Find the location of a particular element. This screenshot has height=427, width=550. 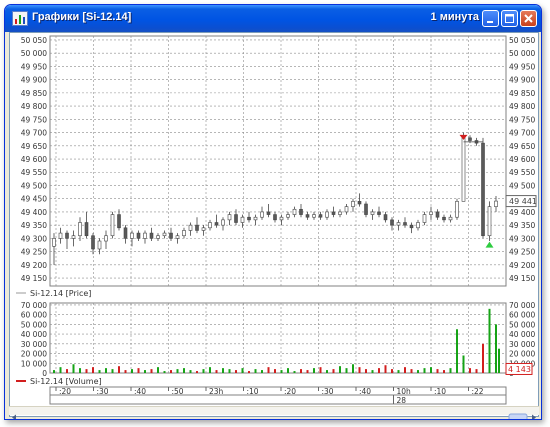

price-tick-left: 49 700 is located at coordinates (34, 133).